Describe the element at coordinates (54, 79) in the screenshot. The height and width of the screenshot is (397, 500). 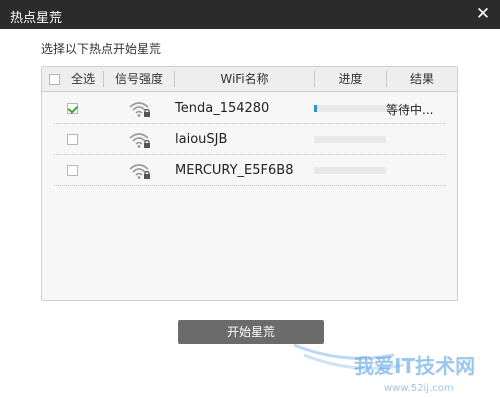
I see `select-all-checkbox` at that location.